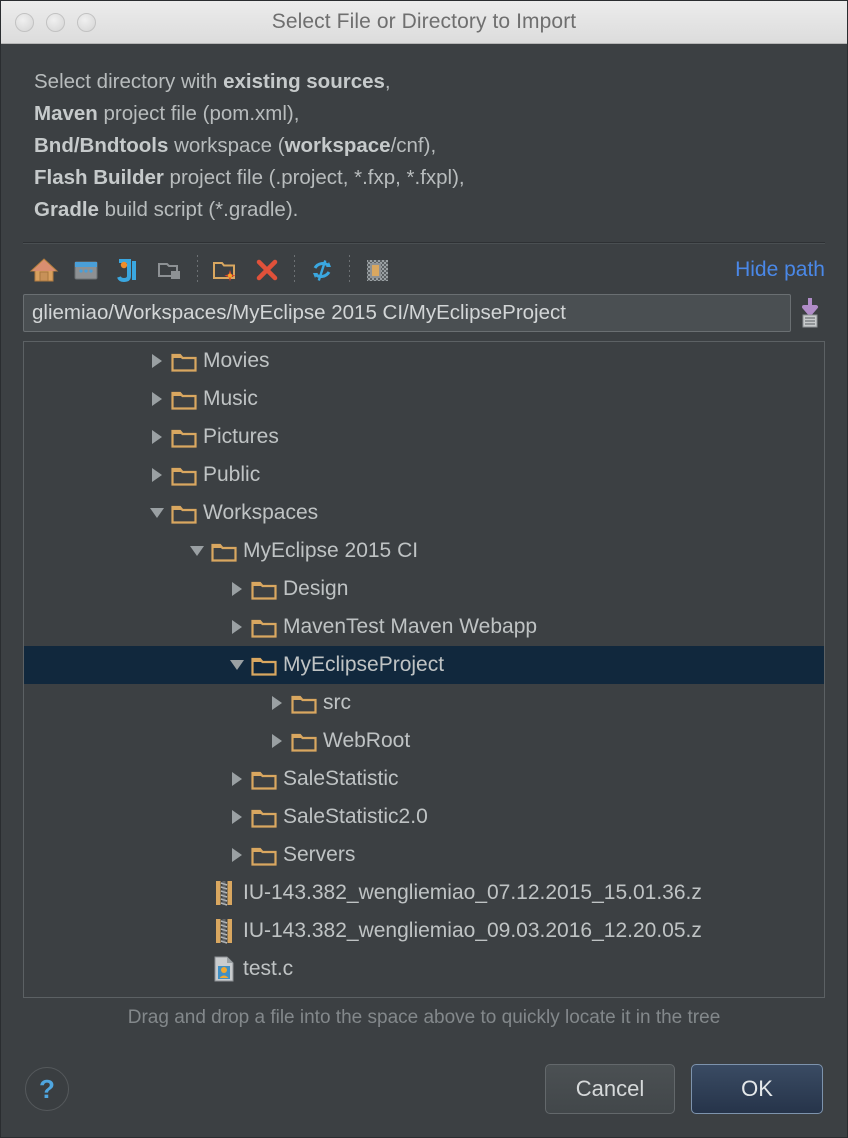 The height and width of the screenshot is (1138, 848). What do you see at coordinates (780, 270) in the screenshot?
I see `hide-path-link: Hide path` at bounding box center [780, 270].